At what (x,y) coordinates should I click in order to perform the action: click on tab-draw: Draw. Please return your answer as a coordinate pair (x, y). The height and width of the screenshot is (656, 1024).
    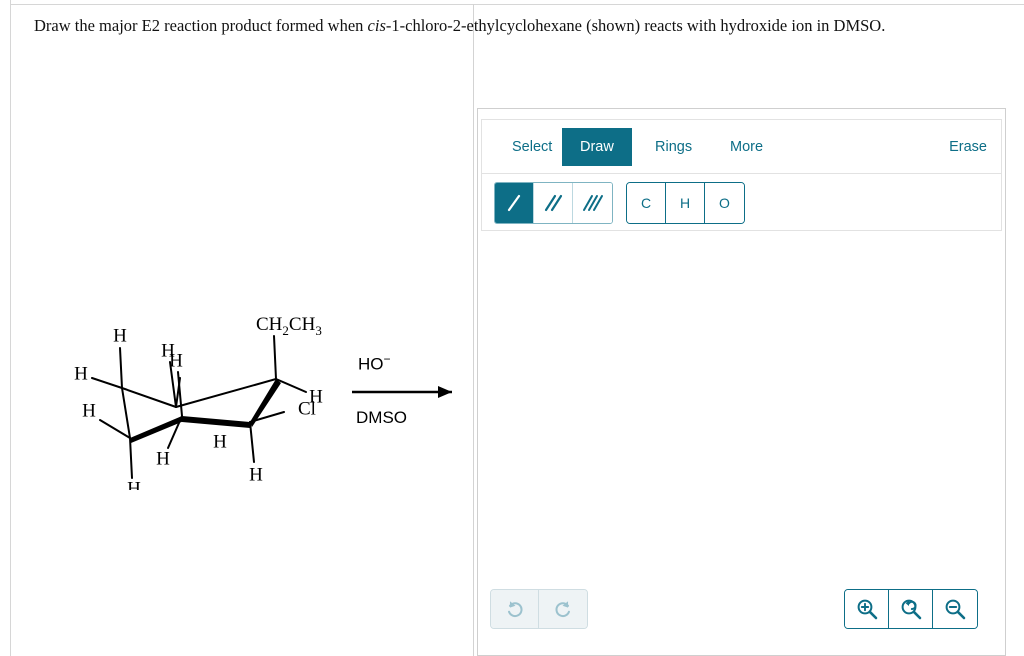
    Looking at the image, I should click on (597, 147).